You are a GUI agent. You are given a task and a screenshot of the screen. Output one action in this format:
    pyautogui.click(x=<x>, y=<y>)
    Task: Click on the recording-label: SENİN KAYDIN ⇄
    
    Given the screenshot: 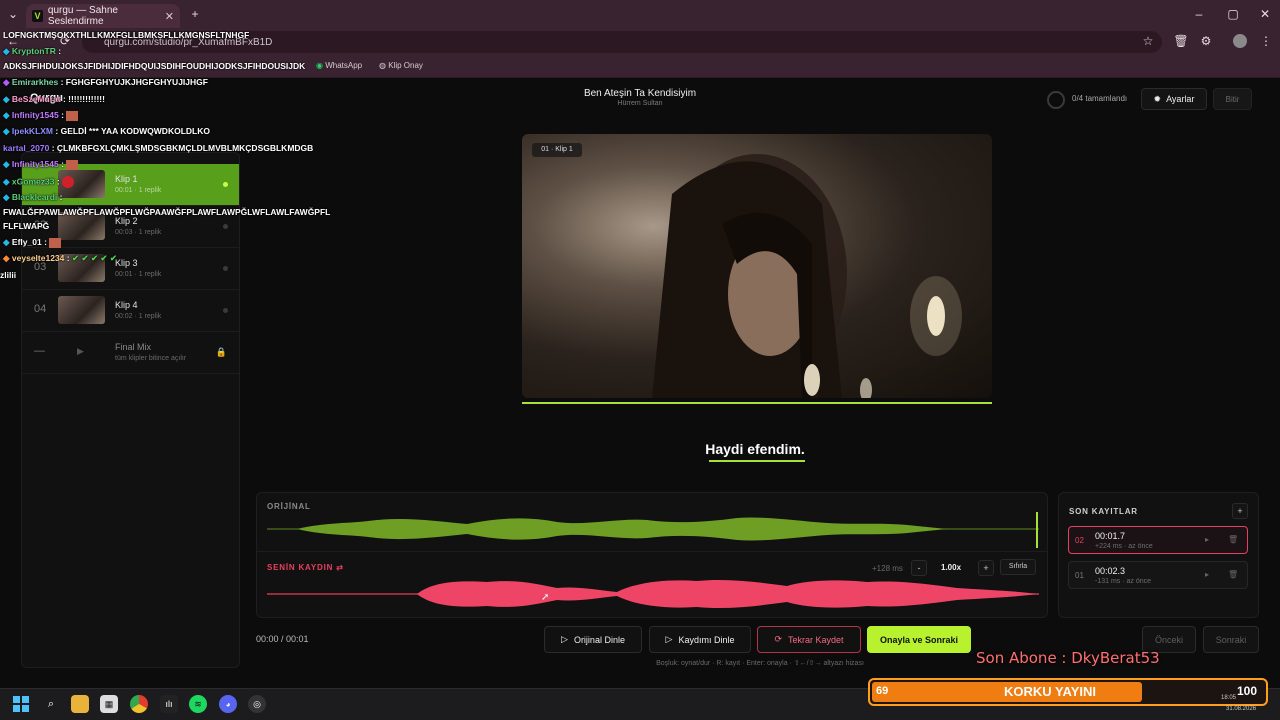 What is the action you would take?
    pyautogui.click(x=305, y=567)
    